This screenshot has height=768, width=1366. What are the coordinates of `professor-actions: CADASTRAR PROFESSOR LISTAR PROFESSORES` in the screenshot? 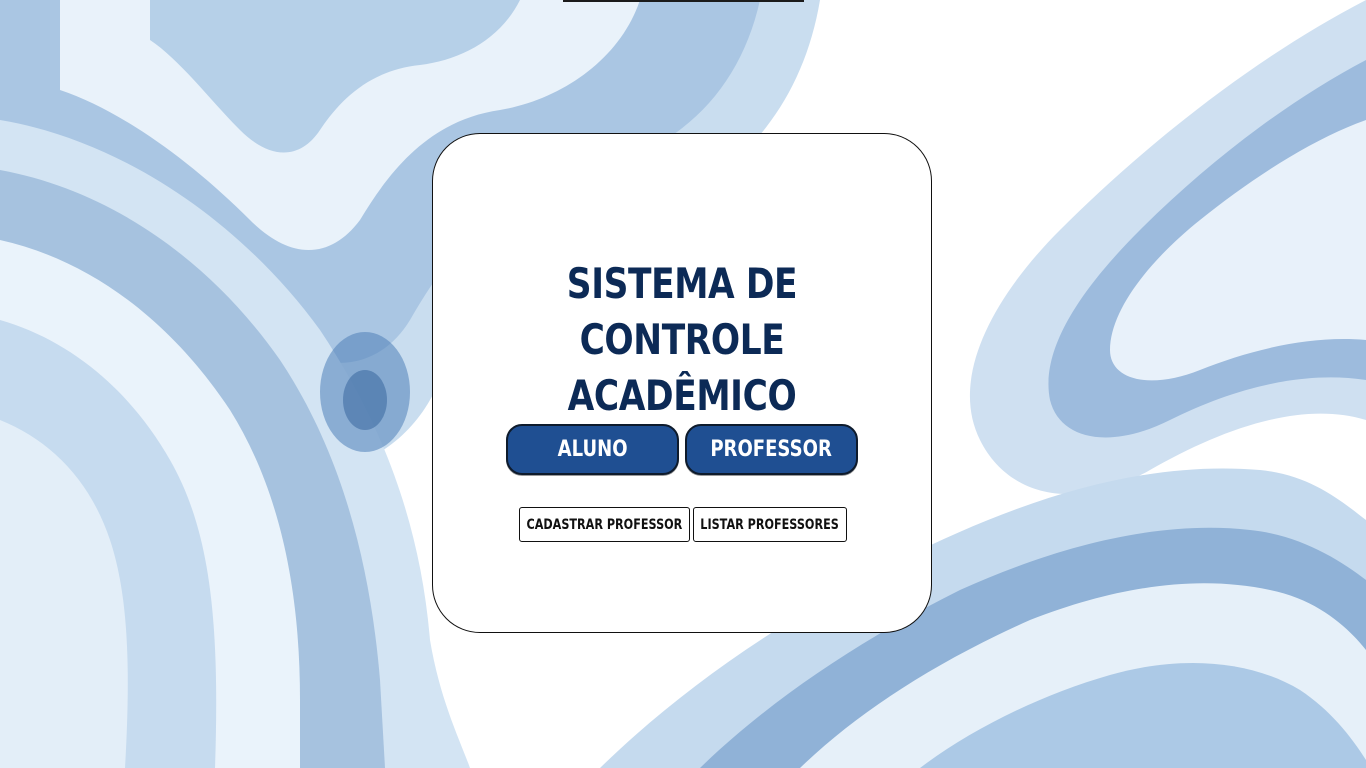 It's located at (684, 525).